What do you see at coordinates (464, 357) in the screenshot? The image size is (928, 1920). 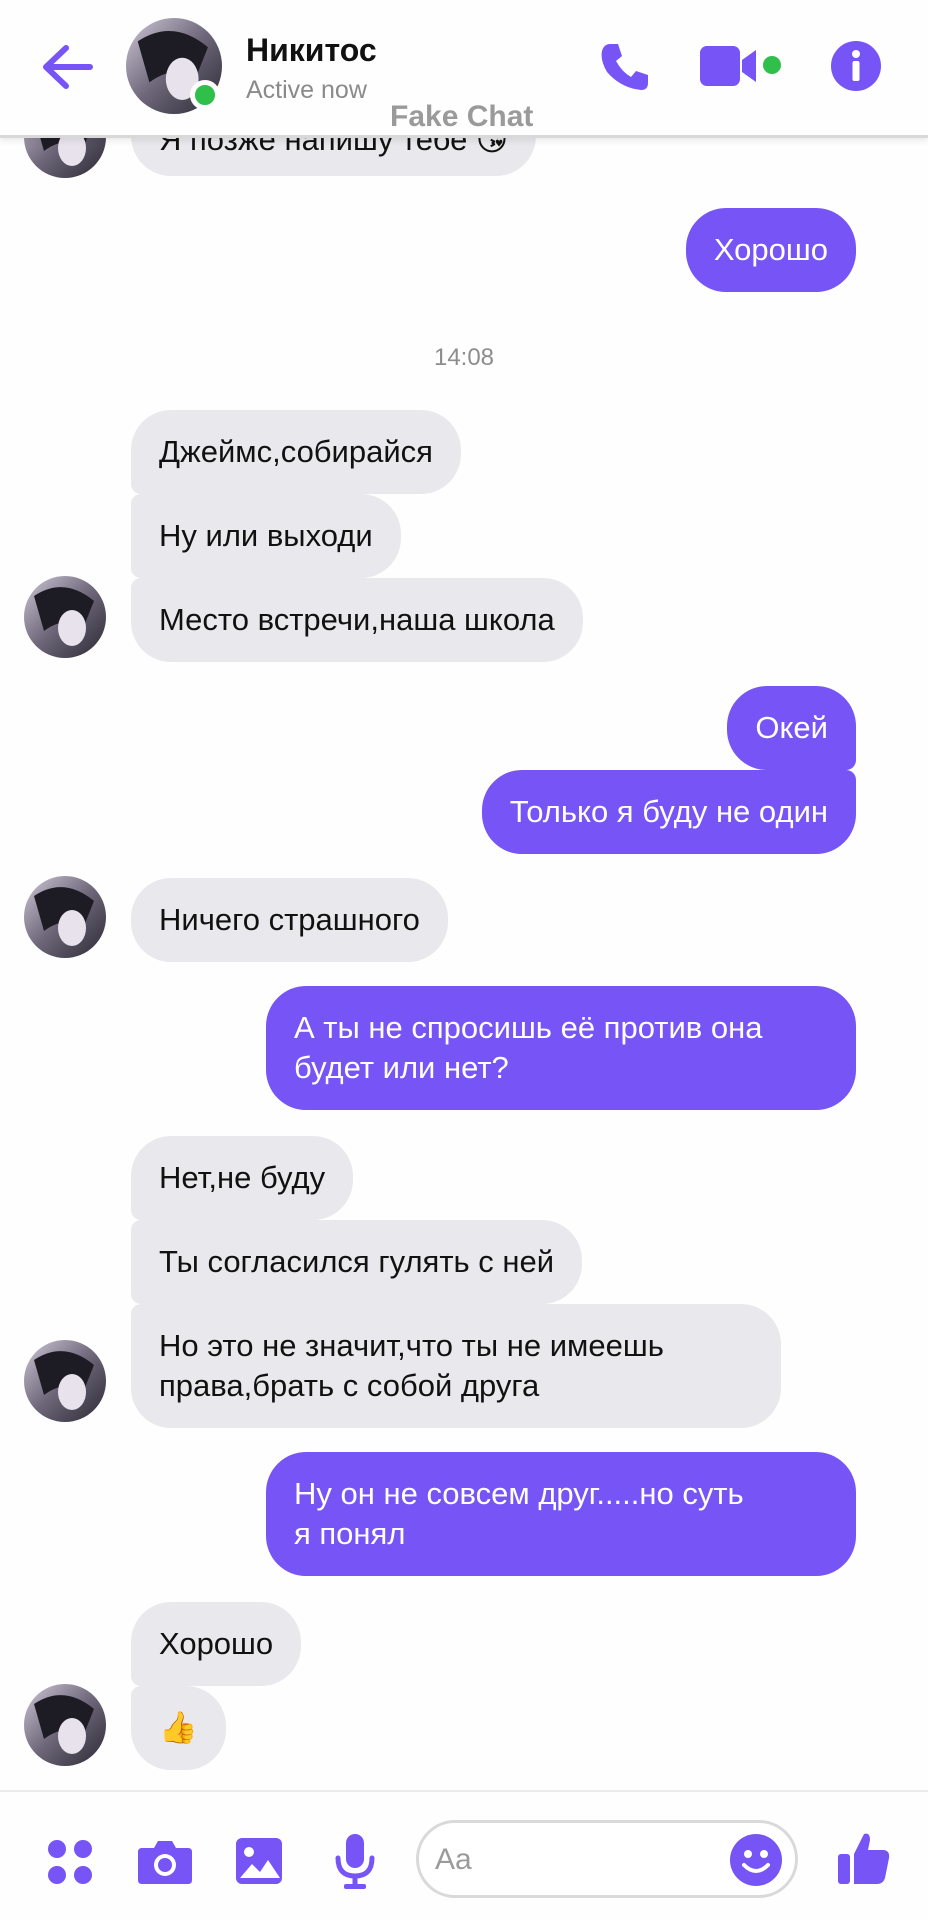 I see `message-timestamp: 14:08` at bounding box center [464, 357].